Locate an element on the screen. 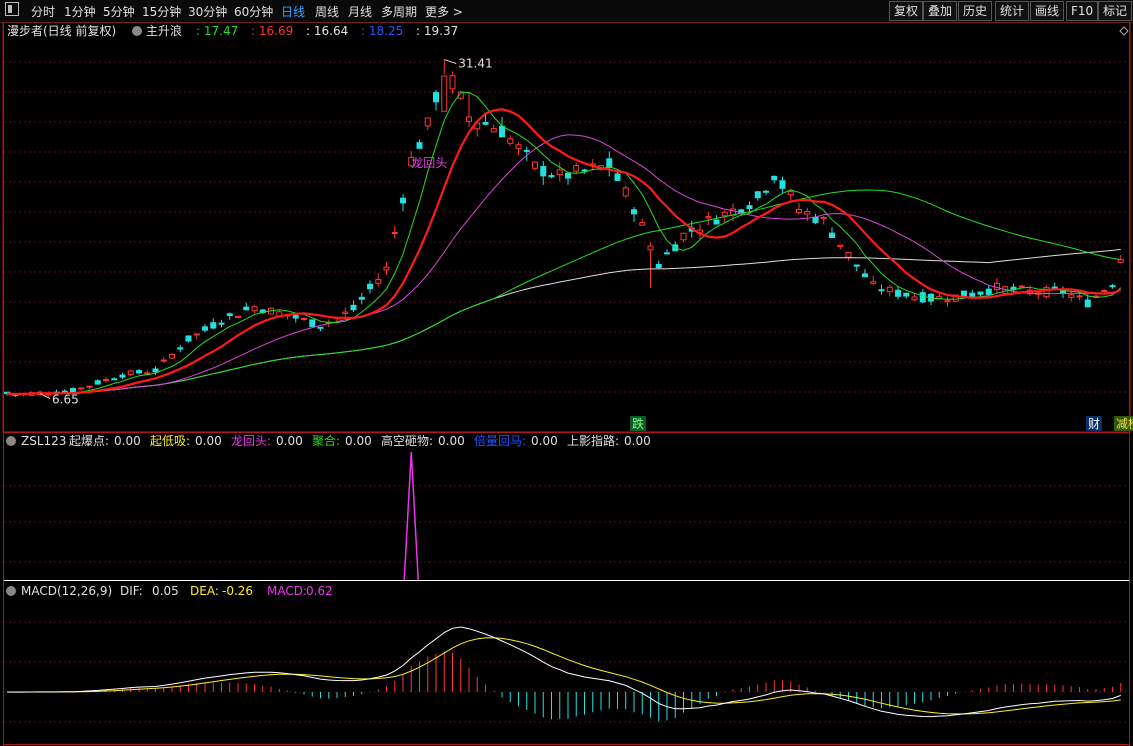  event-badge-1: 财 is located at coordinates (1094, 424).